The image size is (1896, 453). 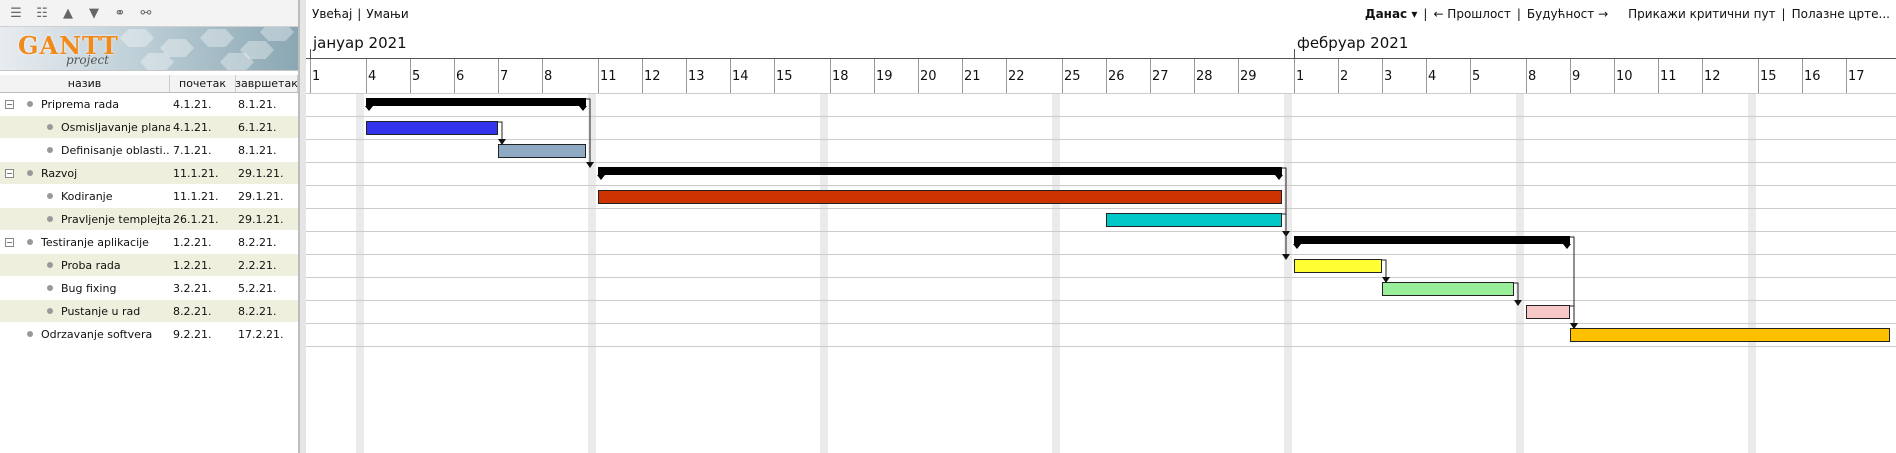 What do you see at coordinates (1567, 14) in the screenshot?
I see `future-link: Будућност →` at bounding box center [1567, 14].